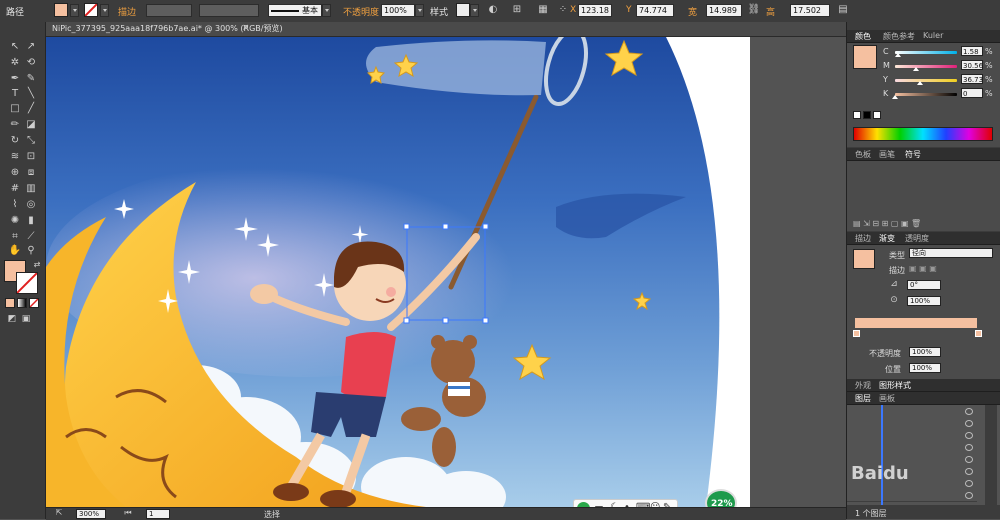 The height and width of the screenshot is (520, 1000). I want to click on swap-colors-icon: ⇄, so click(37, 265).